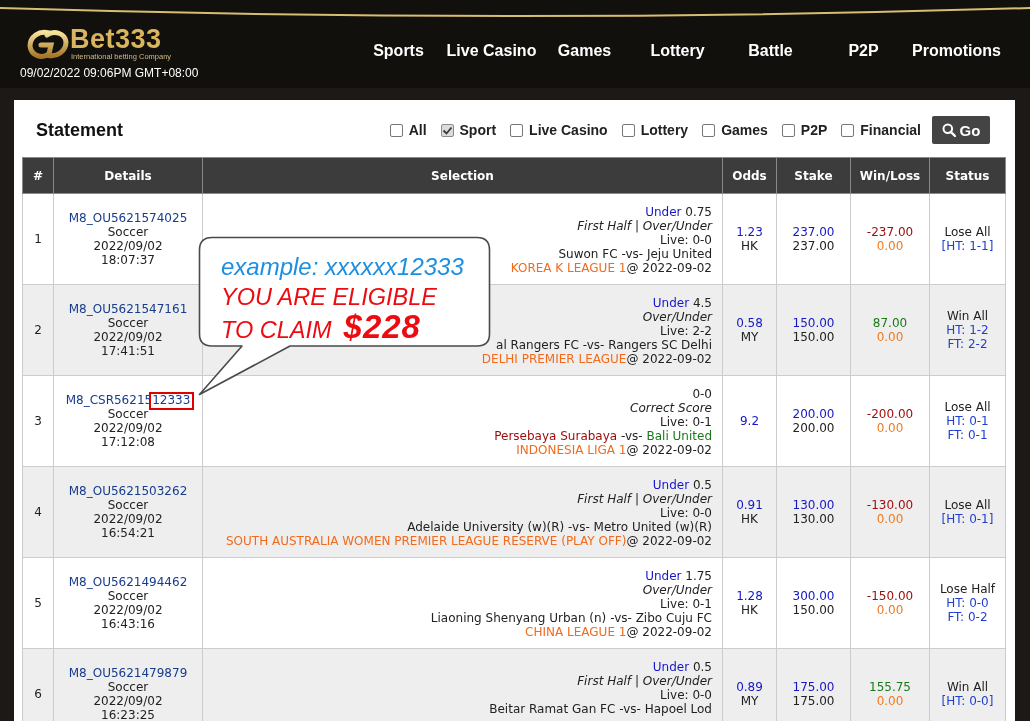 This screenshot has width=1030, height=721. Describe the element at coordinates (813, 175) in the screenshot. I see `column-header: Stake` at that location.